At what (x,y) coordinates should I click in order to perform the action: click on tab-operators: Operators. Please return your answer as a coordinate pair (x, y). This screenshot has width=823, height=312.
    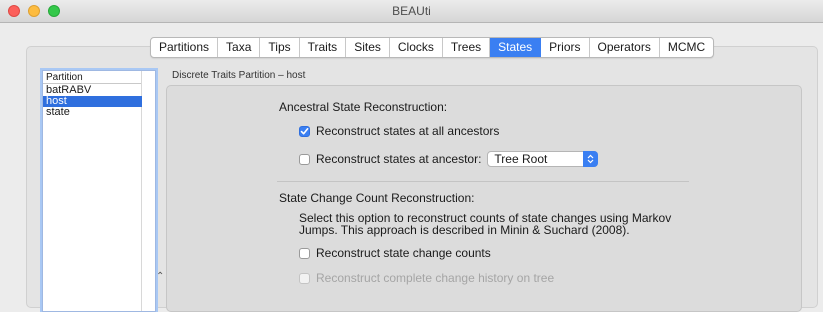
    Looking at the image, I should click on (625, 47).